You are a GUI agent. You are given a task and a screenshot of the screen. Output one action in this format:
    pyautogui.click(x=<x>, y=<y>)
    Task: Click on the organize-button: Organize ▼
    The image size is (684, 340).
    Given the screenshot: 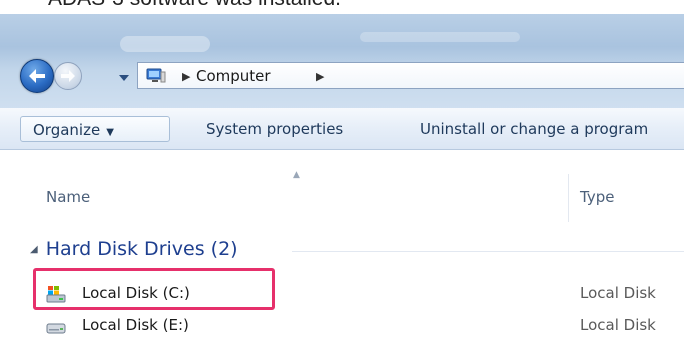 What is the action you would take?
    pyautogui.click(x=95, y=129)
    